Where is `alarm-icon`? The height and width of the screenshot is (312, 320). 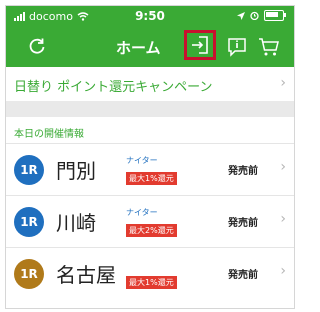 alarm-icon is located at coordinates (254, 15).